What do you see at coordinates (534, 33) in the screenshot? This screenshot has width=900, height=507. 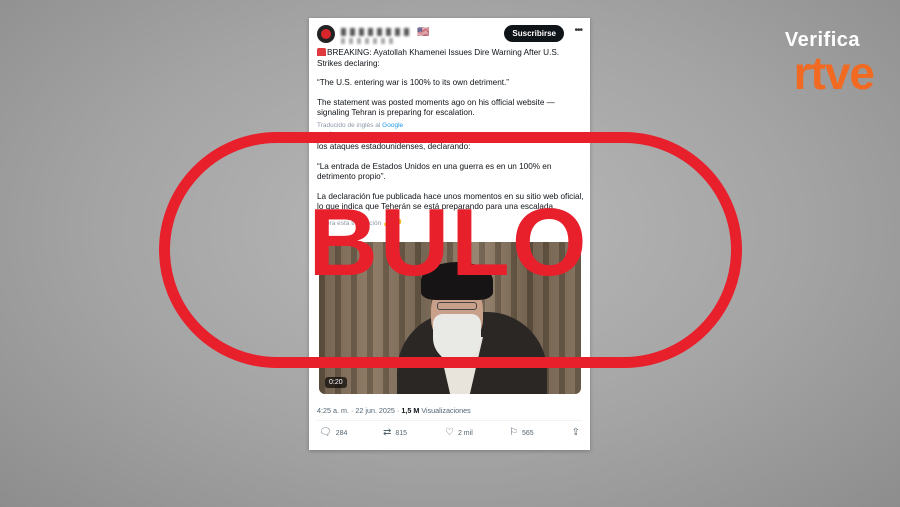 I see `subscribe-button: Suscribirse` at bounding box center [534, 33].